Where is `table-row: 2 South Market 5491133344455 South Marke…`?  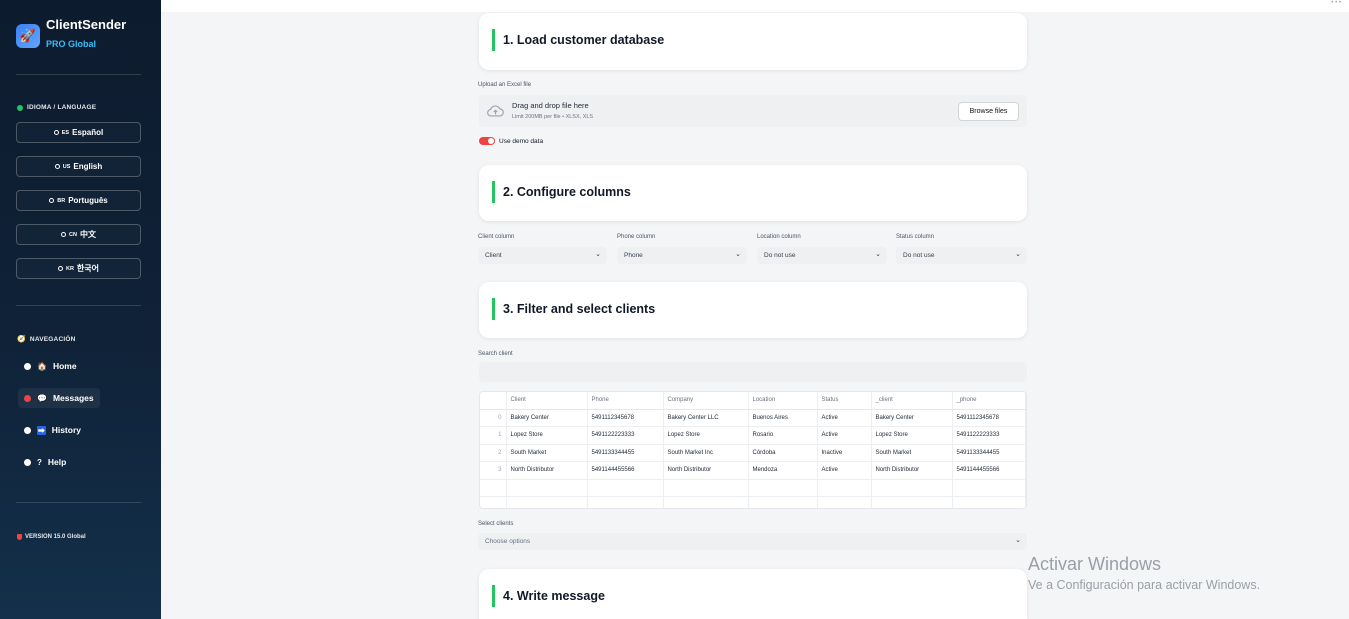 table-row: 2 South Market 5491133344455 South Marke… is located at coordinates (753, 453).